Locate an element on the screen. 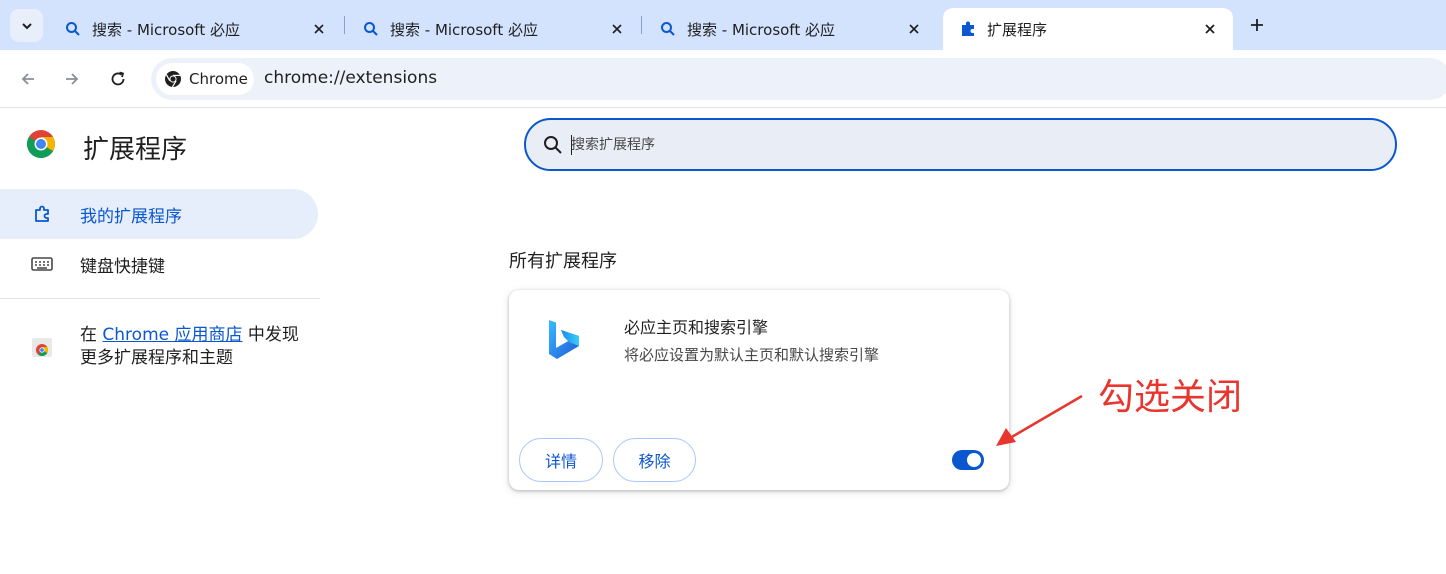 Image resolution: width=1446 pixels, height=574 pixels. chevron-down-icon is located at coordinates (26, 25).